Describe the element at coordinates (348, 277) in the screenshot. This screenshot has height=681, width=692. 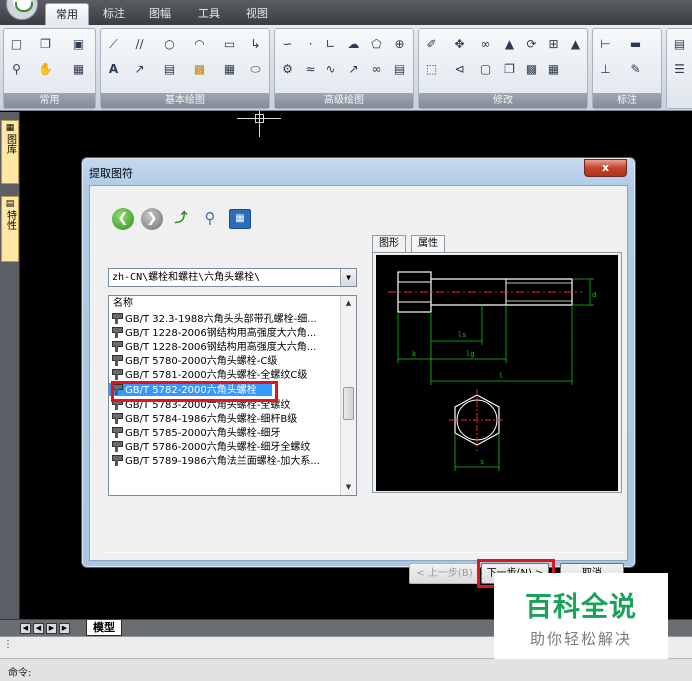
I see `chevron-down-icon: ▼` at that location.